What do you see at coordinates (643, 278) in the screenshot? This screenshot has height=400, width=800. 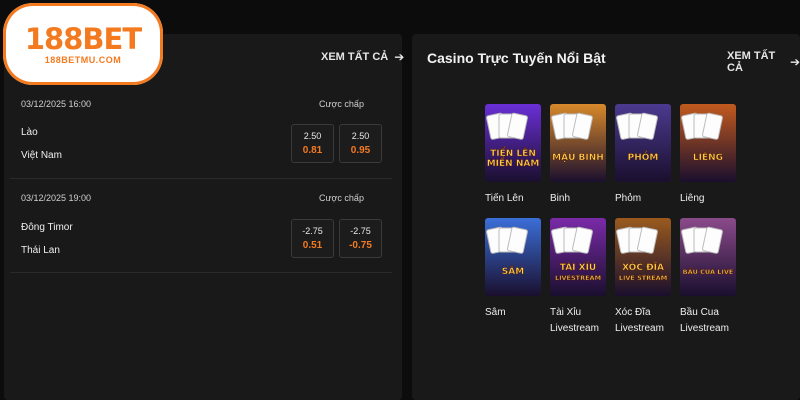 I see `game-art-title: LIVE STREAM` at bounding box center [643, 278].